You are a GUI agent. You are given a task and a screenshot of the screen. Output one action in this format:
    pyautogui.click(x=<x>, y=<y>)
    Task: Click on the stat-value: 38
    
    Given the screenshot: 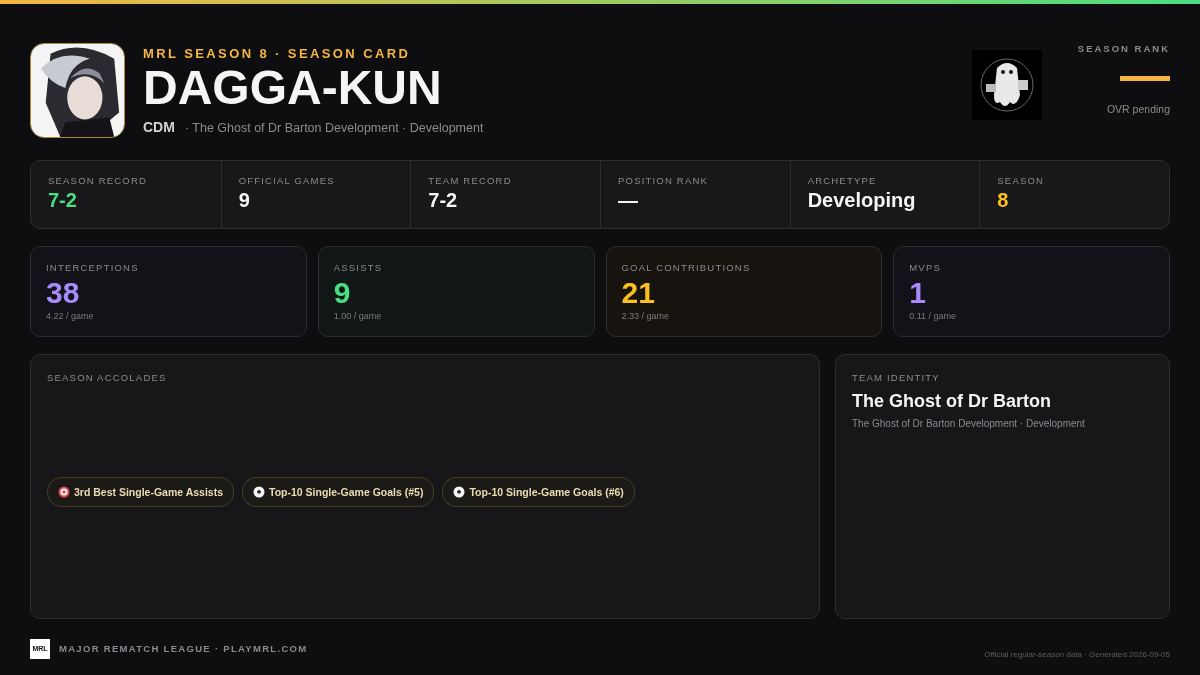 What is the action you would take?
    pyautogui.click(x=63, y=293)
    